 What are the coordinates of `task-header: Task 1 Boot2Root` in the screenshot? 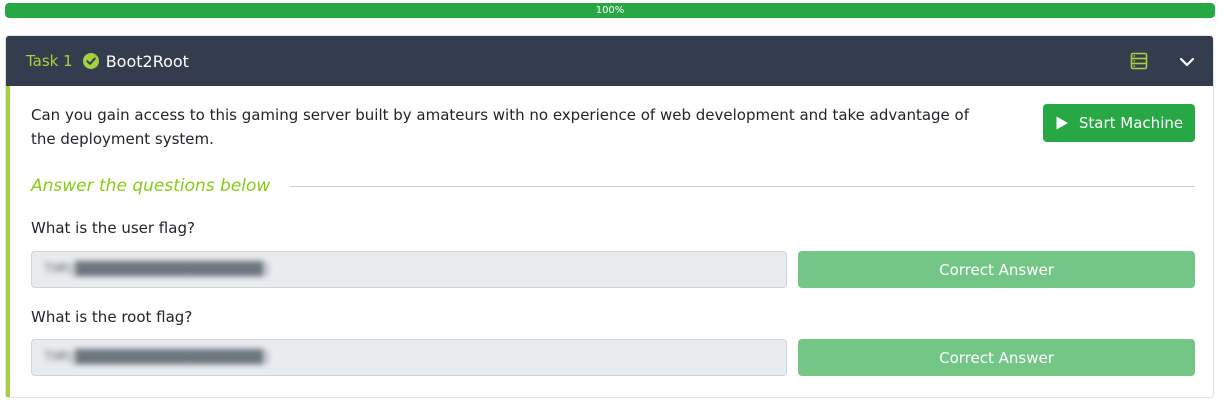 It's located at (609, 61).